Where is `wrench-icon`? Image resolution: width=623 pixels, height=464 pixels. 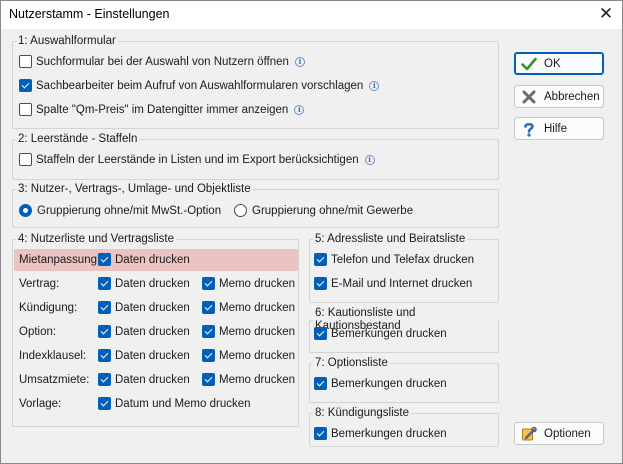
wrench-icon is located at coordinates (529, 434).